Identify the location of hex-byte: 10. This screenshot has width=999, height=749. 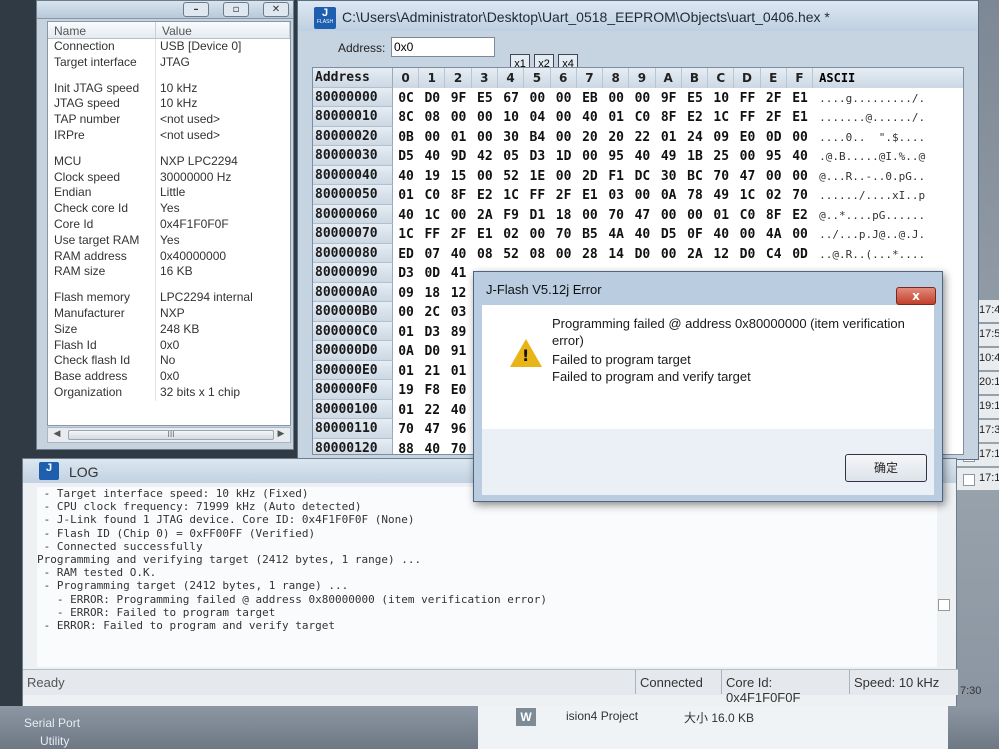
(721, 98).